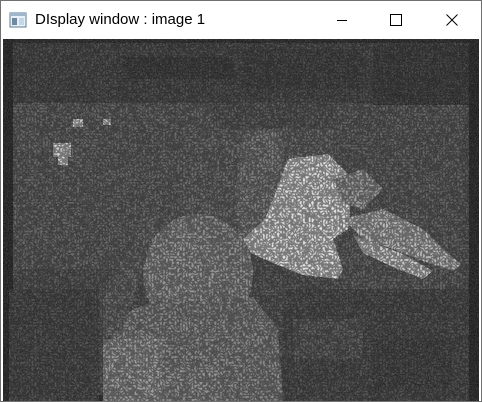 Image resolution: width=482 pixels, height=402 pixels. I want to click on title-bar: DIsplay window : image 1, so click(241, 20).